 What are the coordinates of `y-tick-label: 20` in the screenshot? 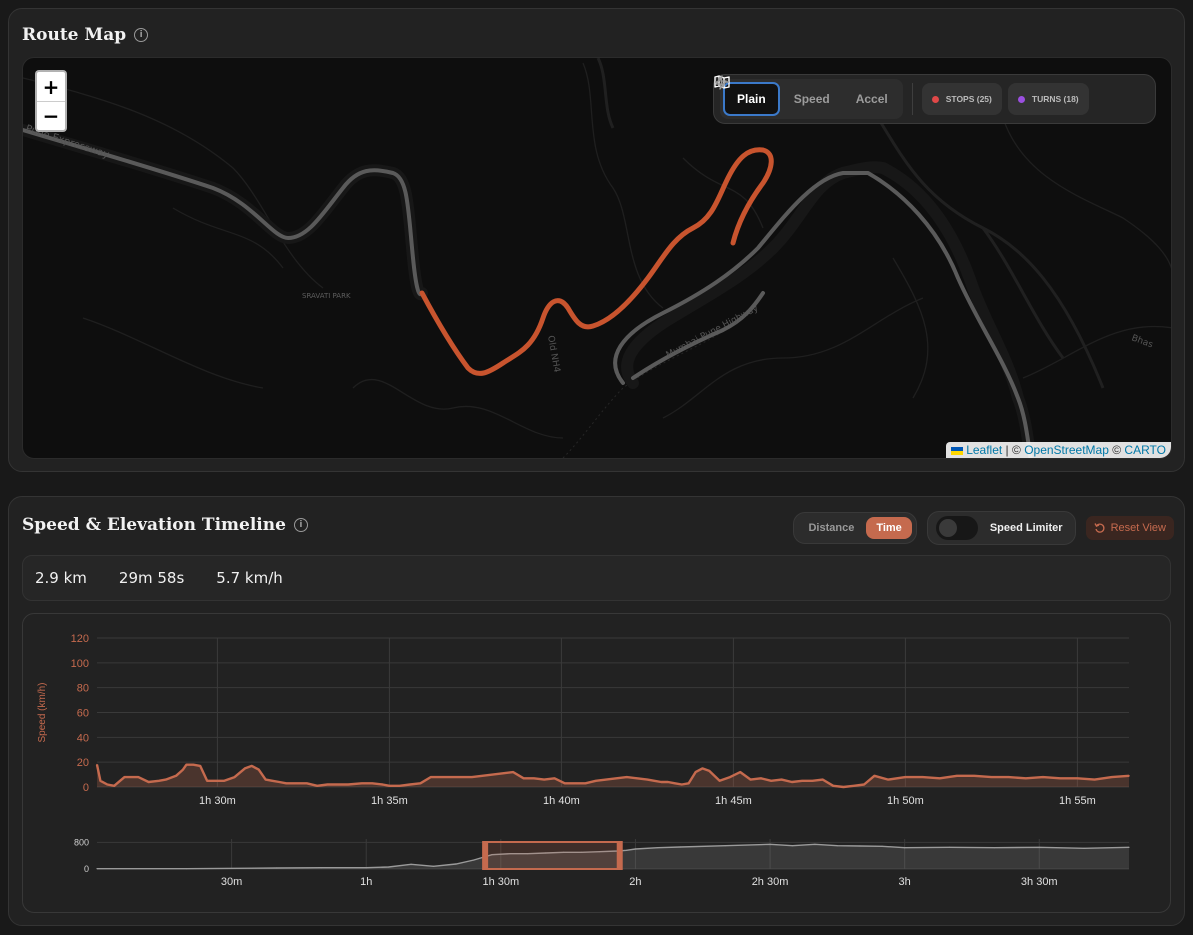 It's located at (83, 763).